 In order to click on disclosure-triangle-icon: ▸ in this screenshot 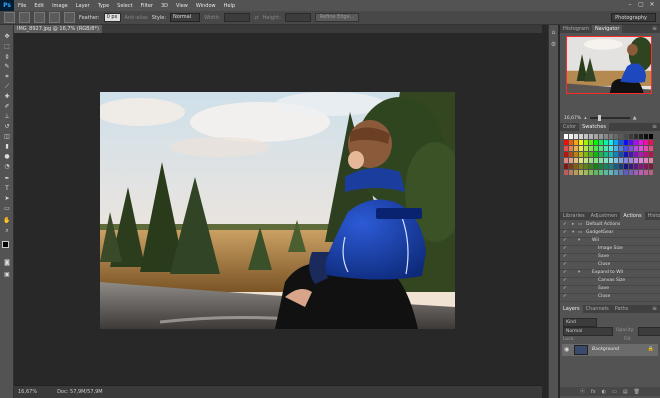, I will do `click(573, 225)`.